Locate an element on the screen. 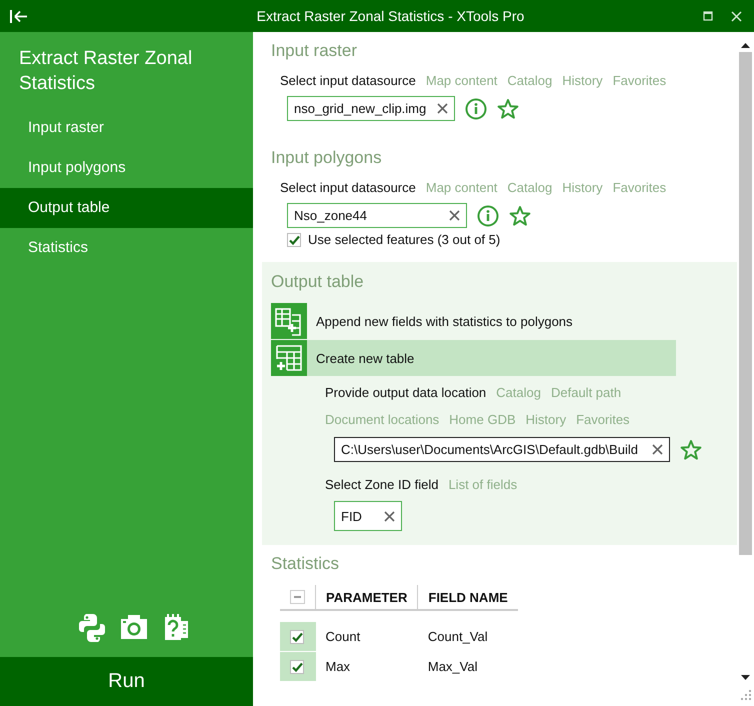  option-item: Append new fields with statistics to polygons is located at coordinates (473, 321).